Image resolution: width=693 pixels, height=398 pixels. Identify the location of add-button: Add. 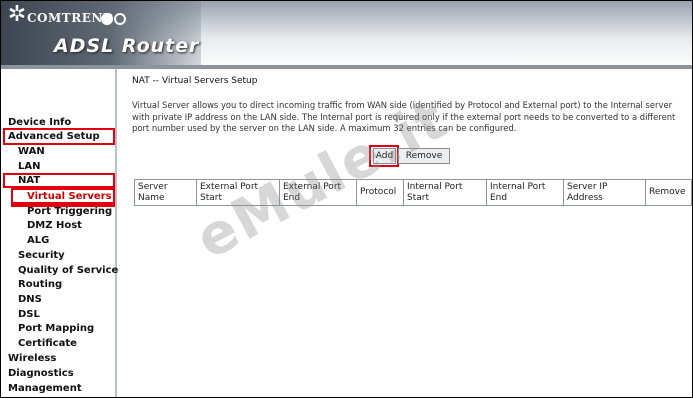
(384, 156).